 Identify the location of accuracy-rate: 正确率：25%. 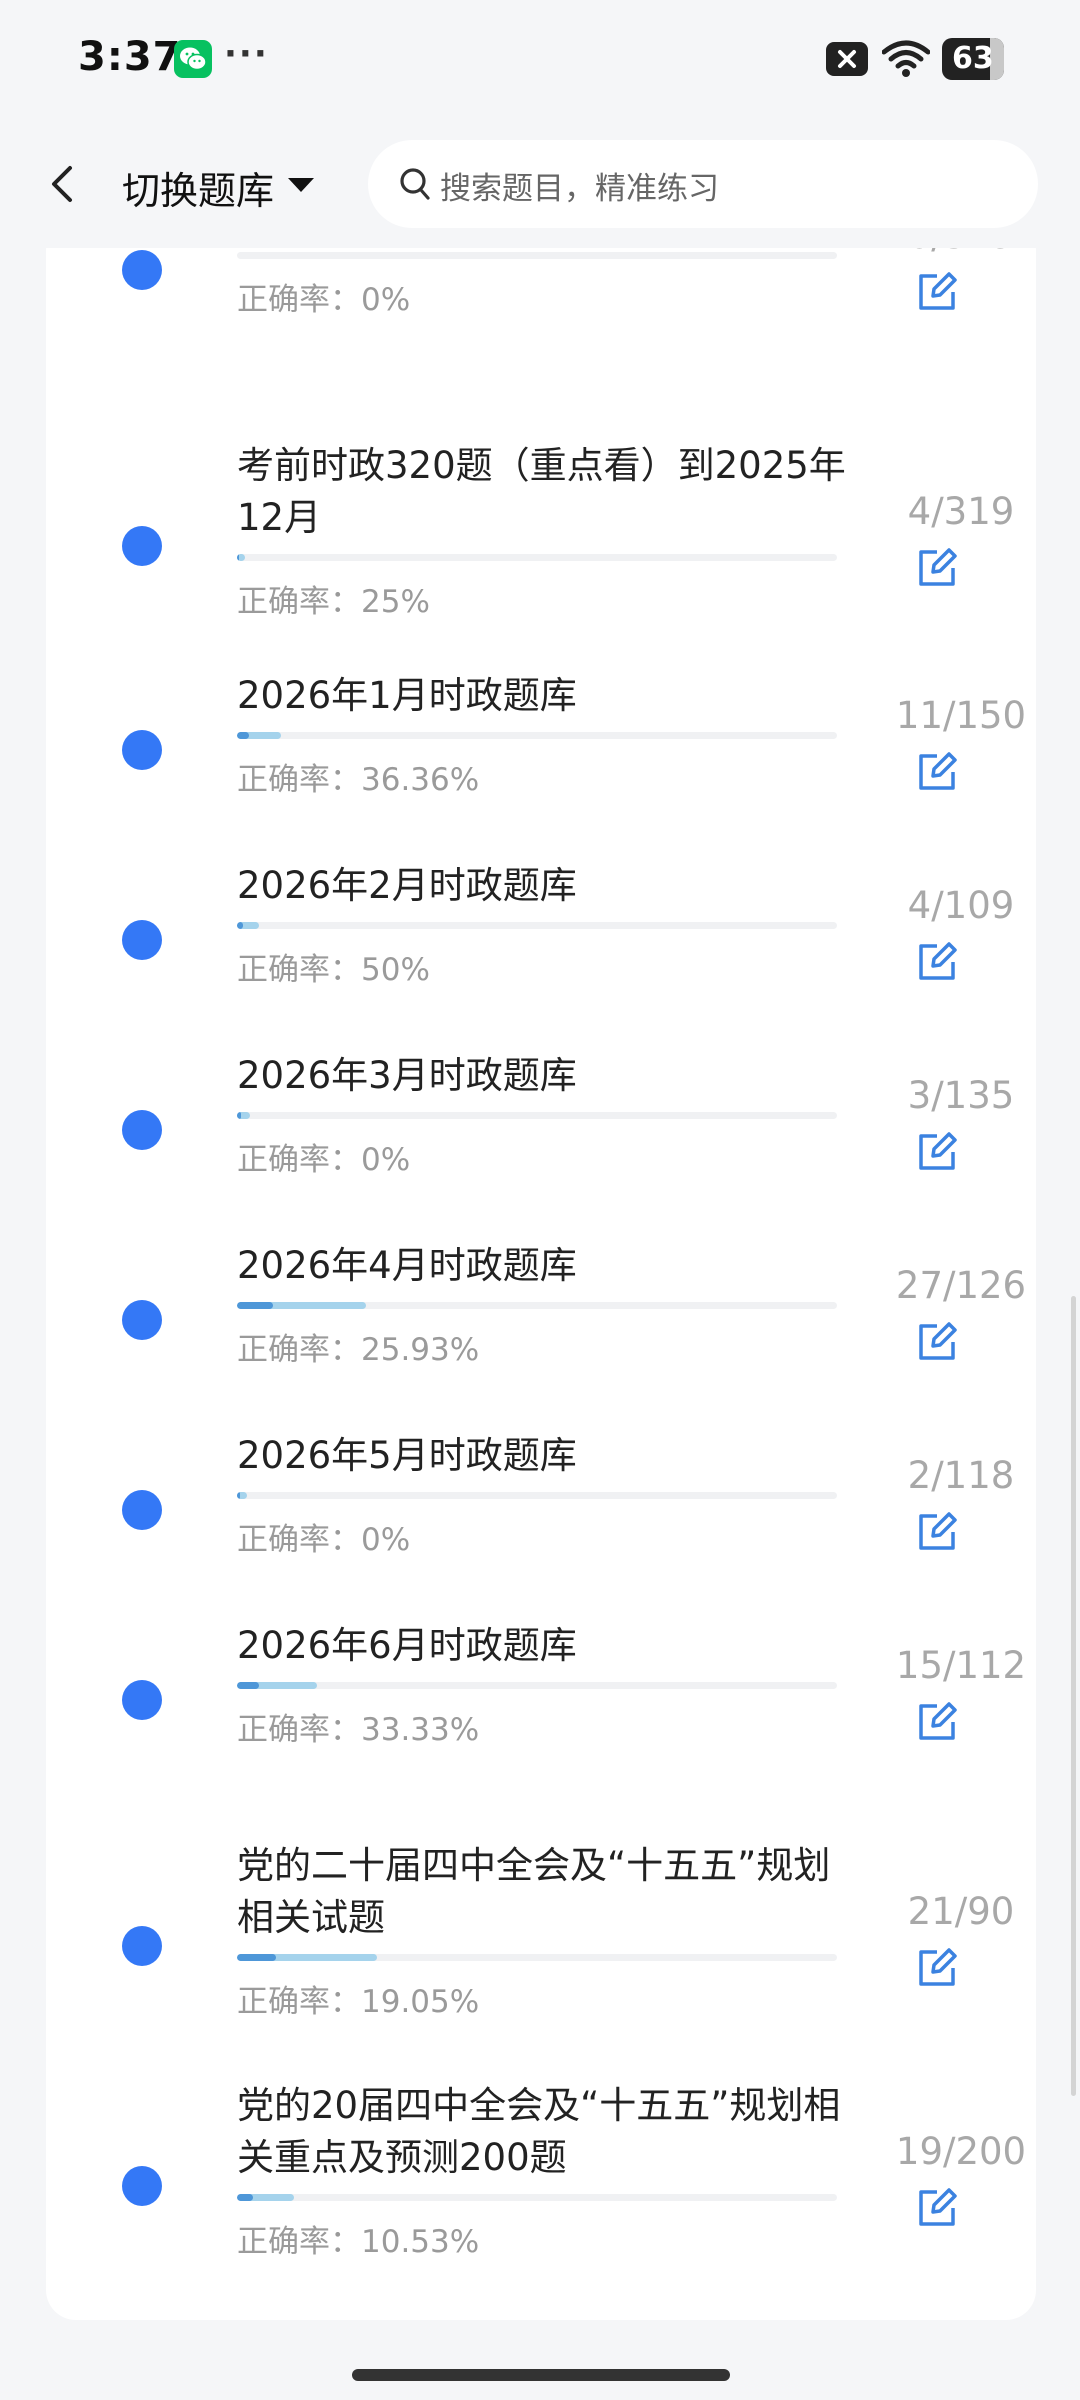
(333, 598).